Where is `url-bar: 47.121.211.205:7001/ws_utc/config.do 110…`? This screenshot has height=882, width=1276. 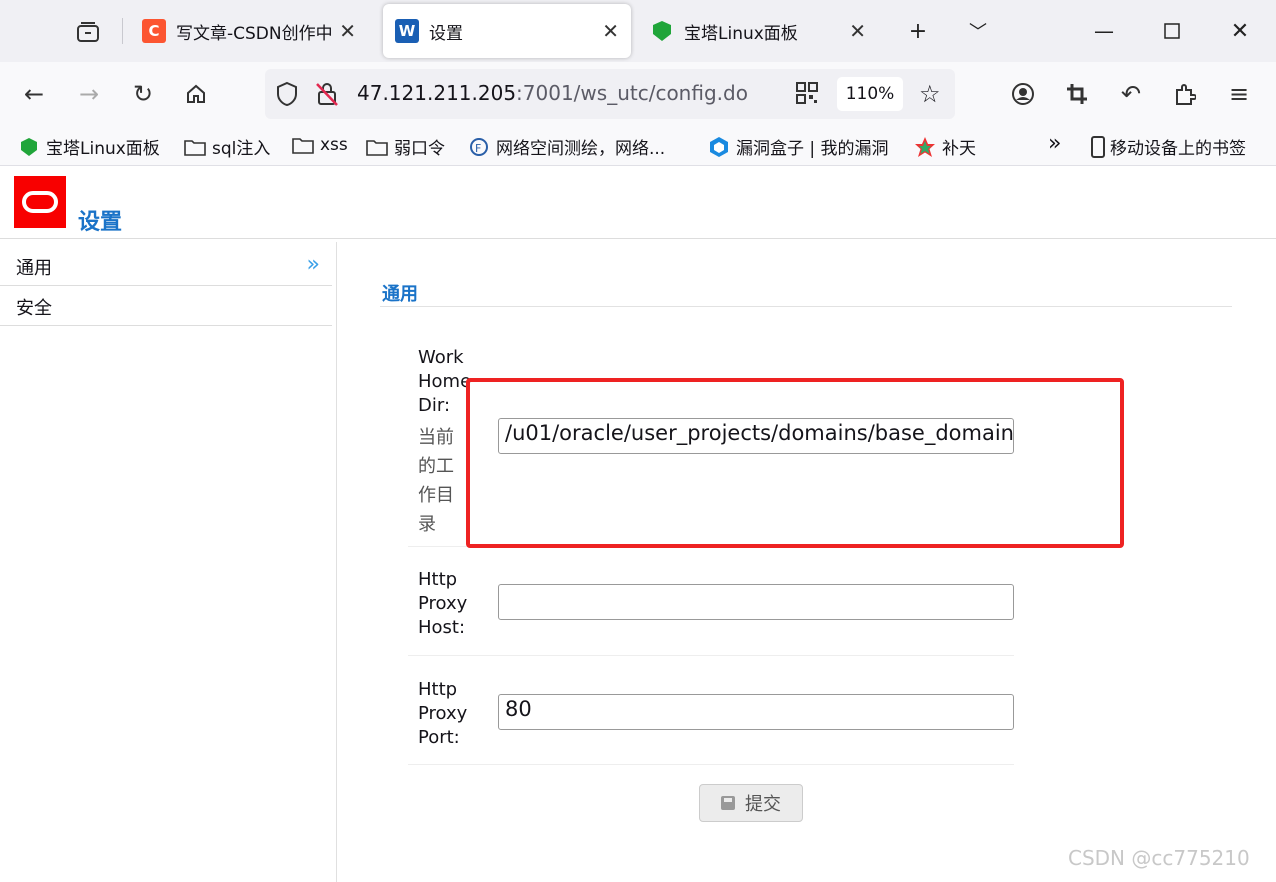 url-bar: 47.121.211.205:7001/ws_utc/config.do 110… is located at coordinates (610, 94).